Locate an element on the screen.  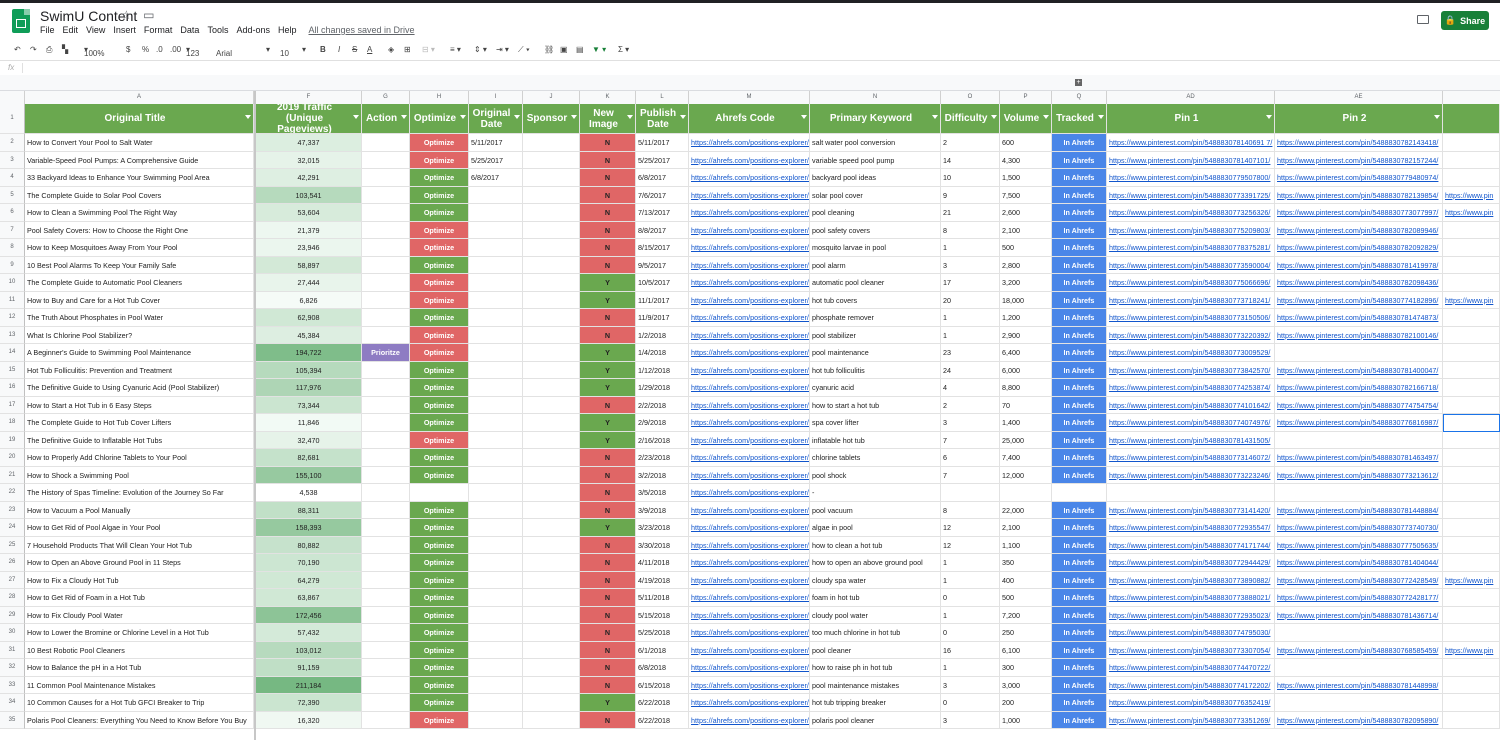
cell-traffic: 158,393 is located at coordinates (309, 528).